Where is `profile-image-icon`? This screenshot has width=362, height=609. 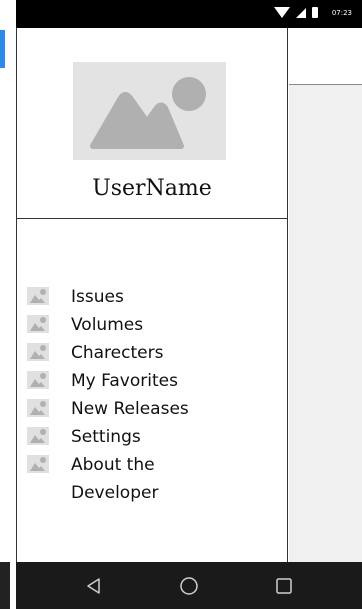
profile-image-icon is located at coordinates (149, 111).